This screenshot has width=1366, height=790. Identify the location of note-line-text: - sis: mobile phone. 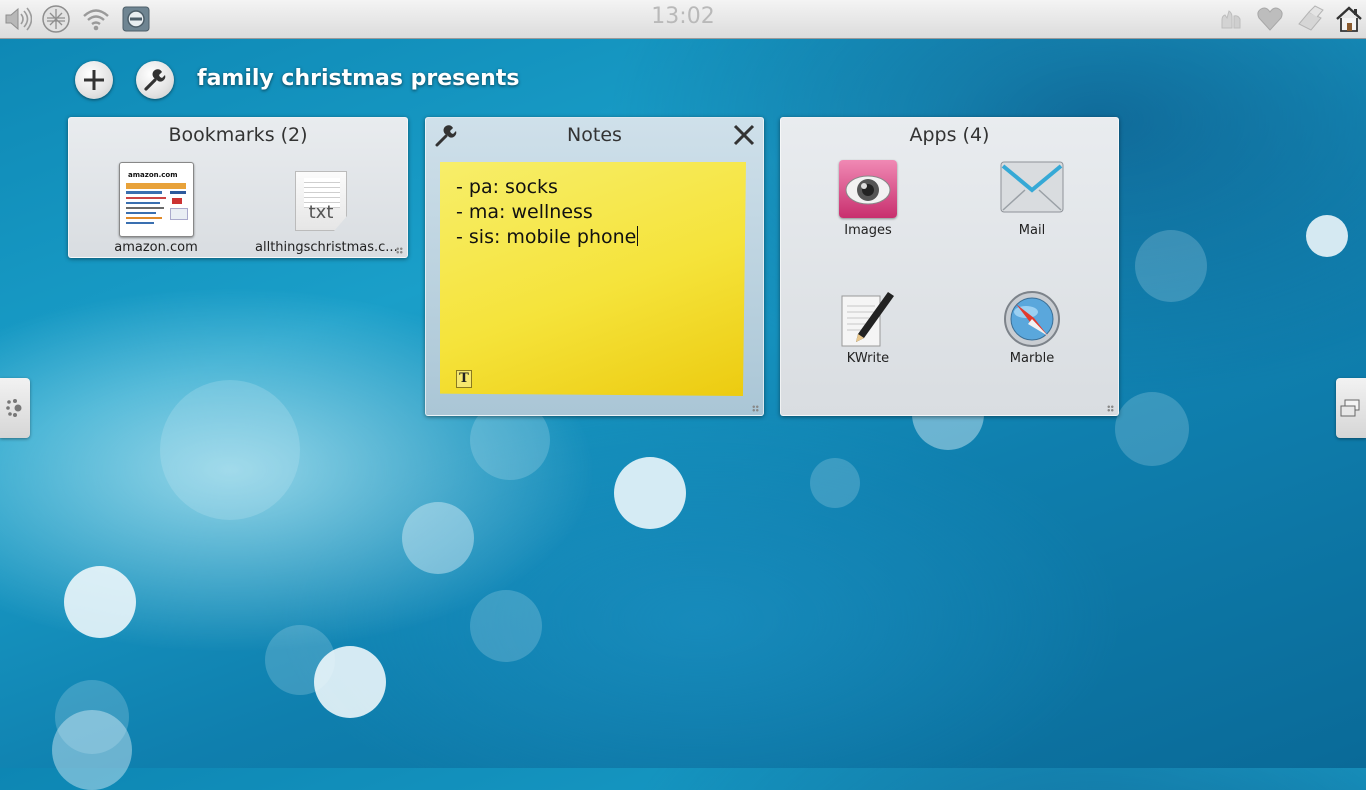
(546, 237).